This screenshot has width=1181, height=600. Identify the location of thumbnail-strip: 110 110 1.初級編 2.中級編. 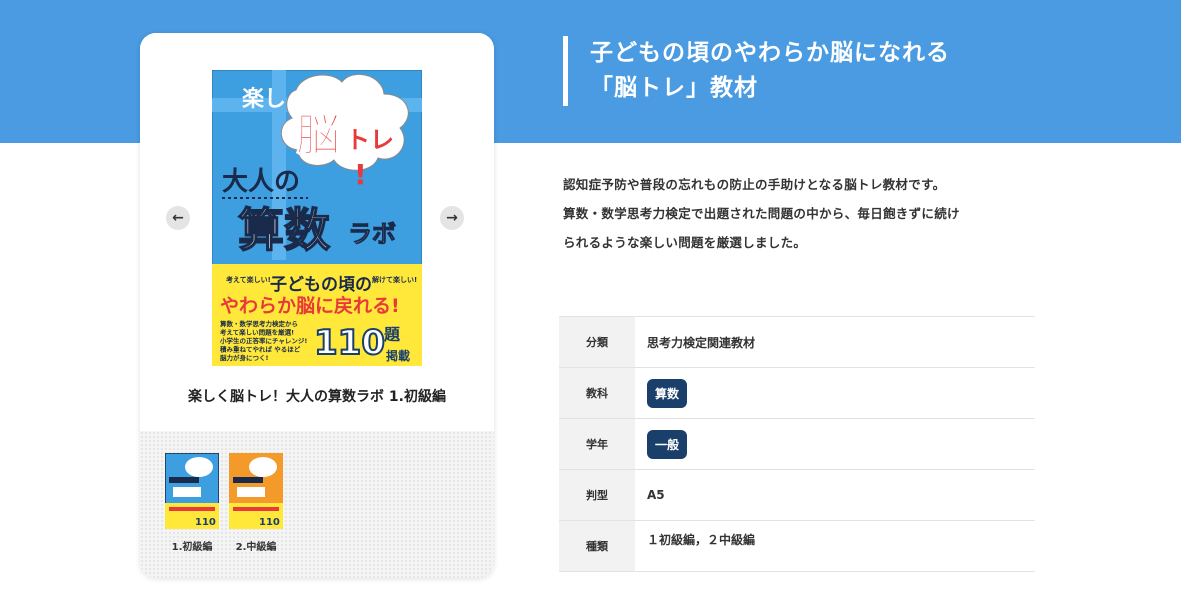
(317, 504).